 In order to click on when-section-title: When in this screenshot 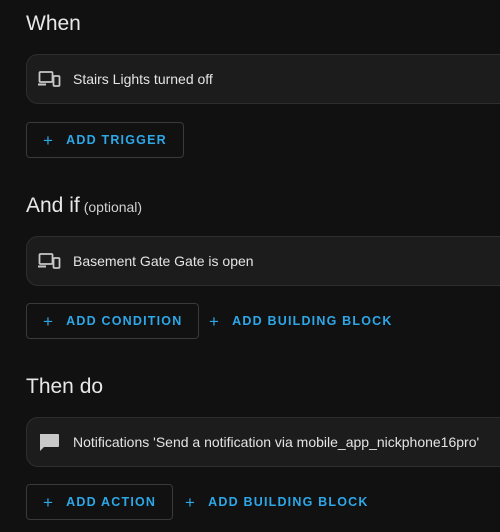, I will do `click(53, 23)`.